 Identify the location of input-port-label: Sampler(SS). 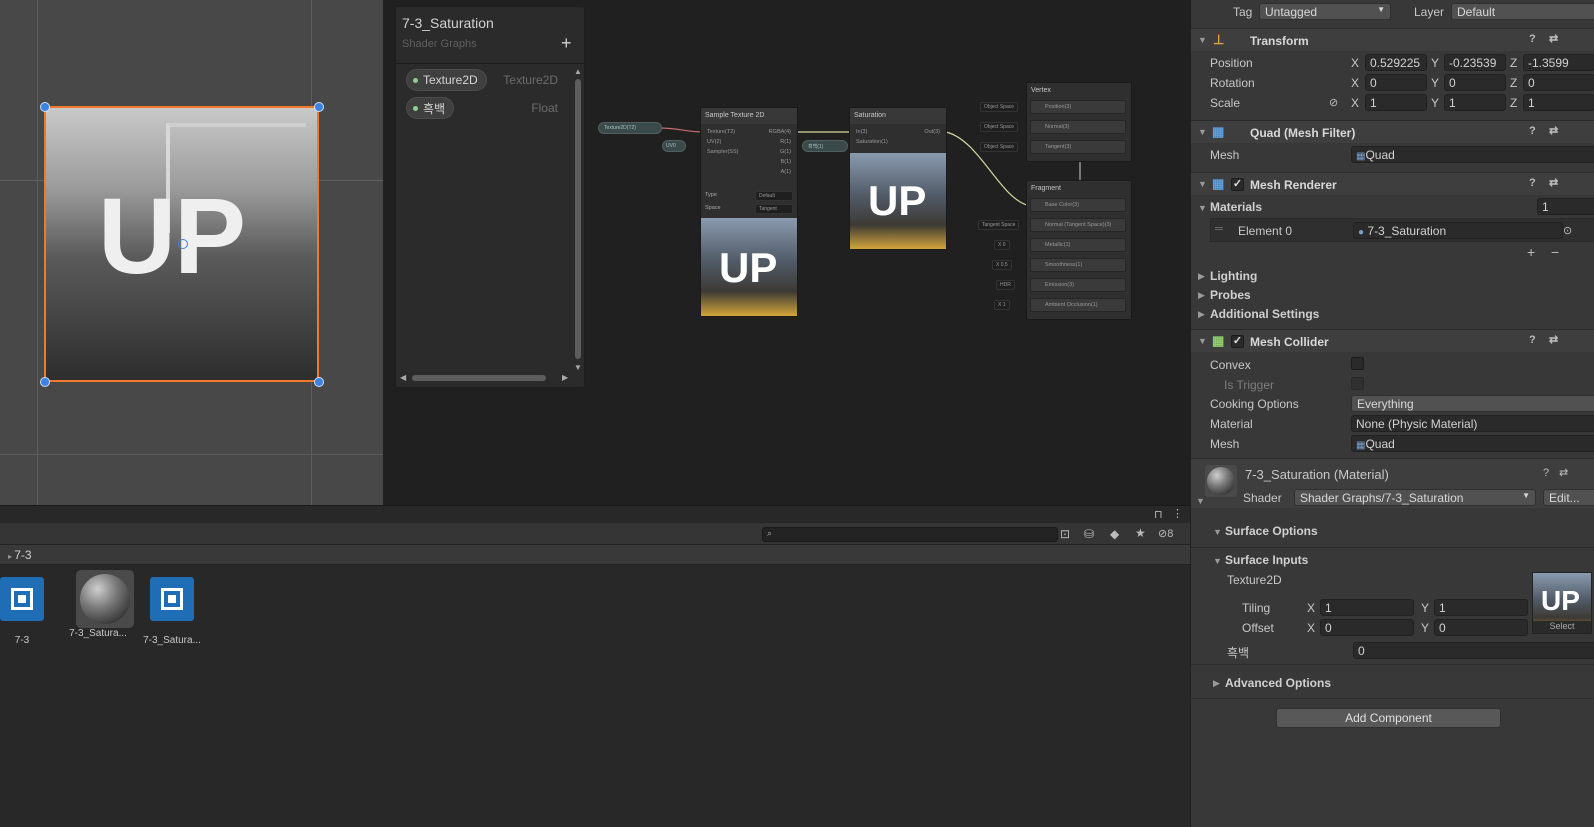
(726, 153).